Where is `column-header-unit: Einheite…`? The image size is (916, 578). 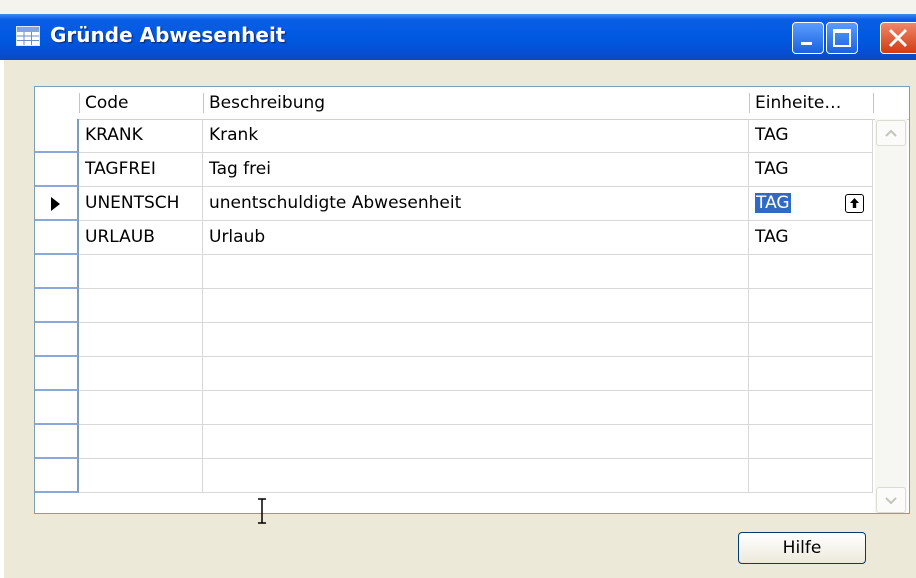 column-header-unit: Einheite… is located at coordinates (811, 103).